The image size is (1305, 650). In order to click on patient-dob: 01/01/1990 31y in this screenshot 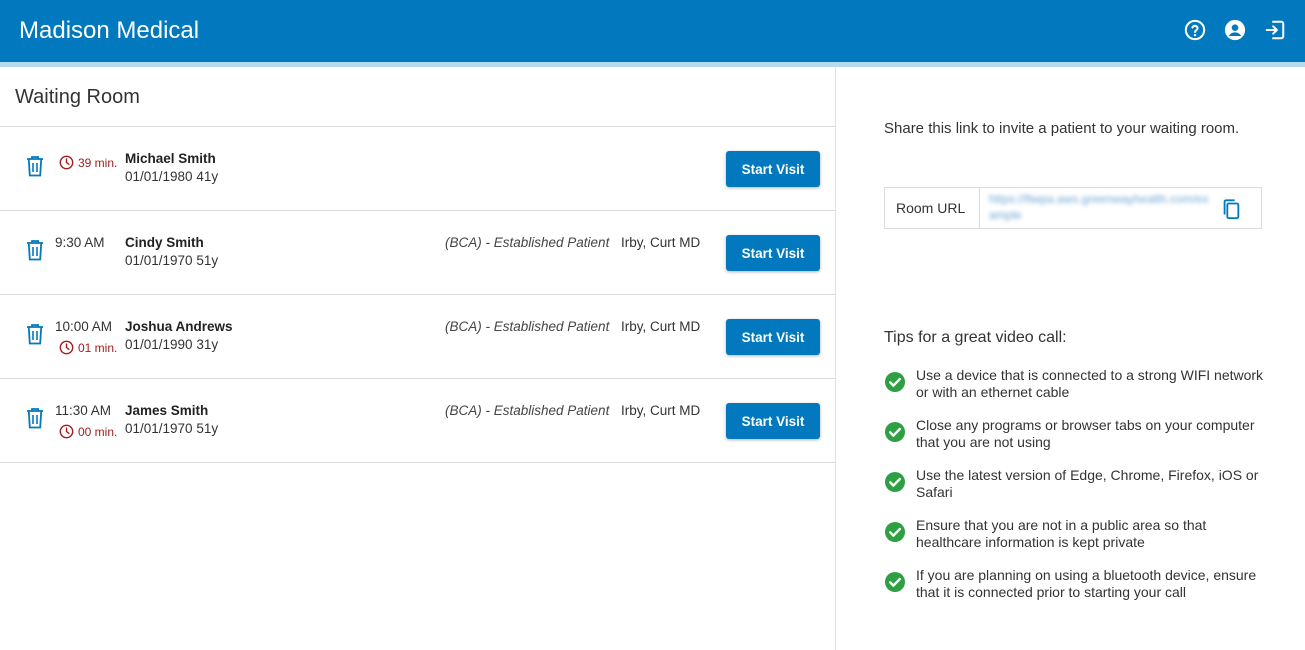, I will do `click(172, 344)`.